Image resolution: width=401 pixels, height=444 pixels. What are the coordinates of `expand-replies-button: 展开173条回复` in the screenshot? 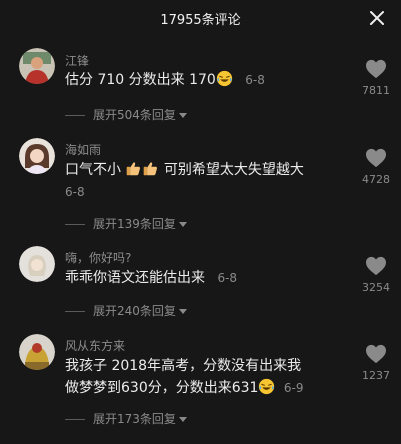 It's located at (126, 418).